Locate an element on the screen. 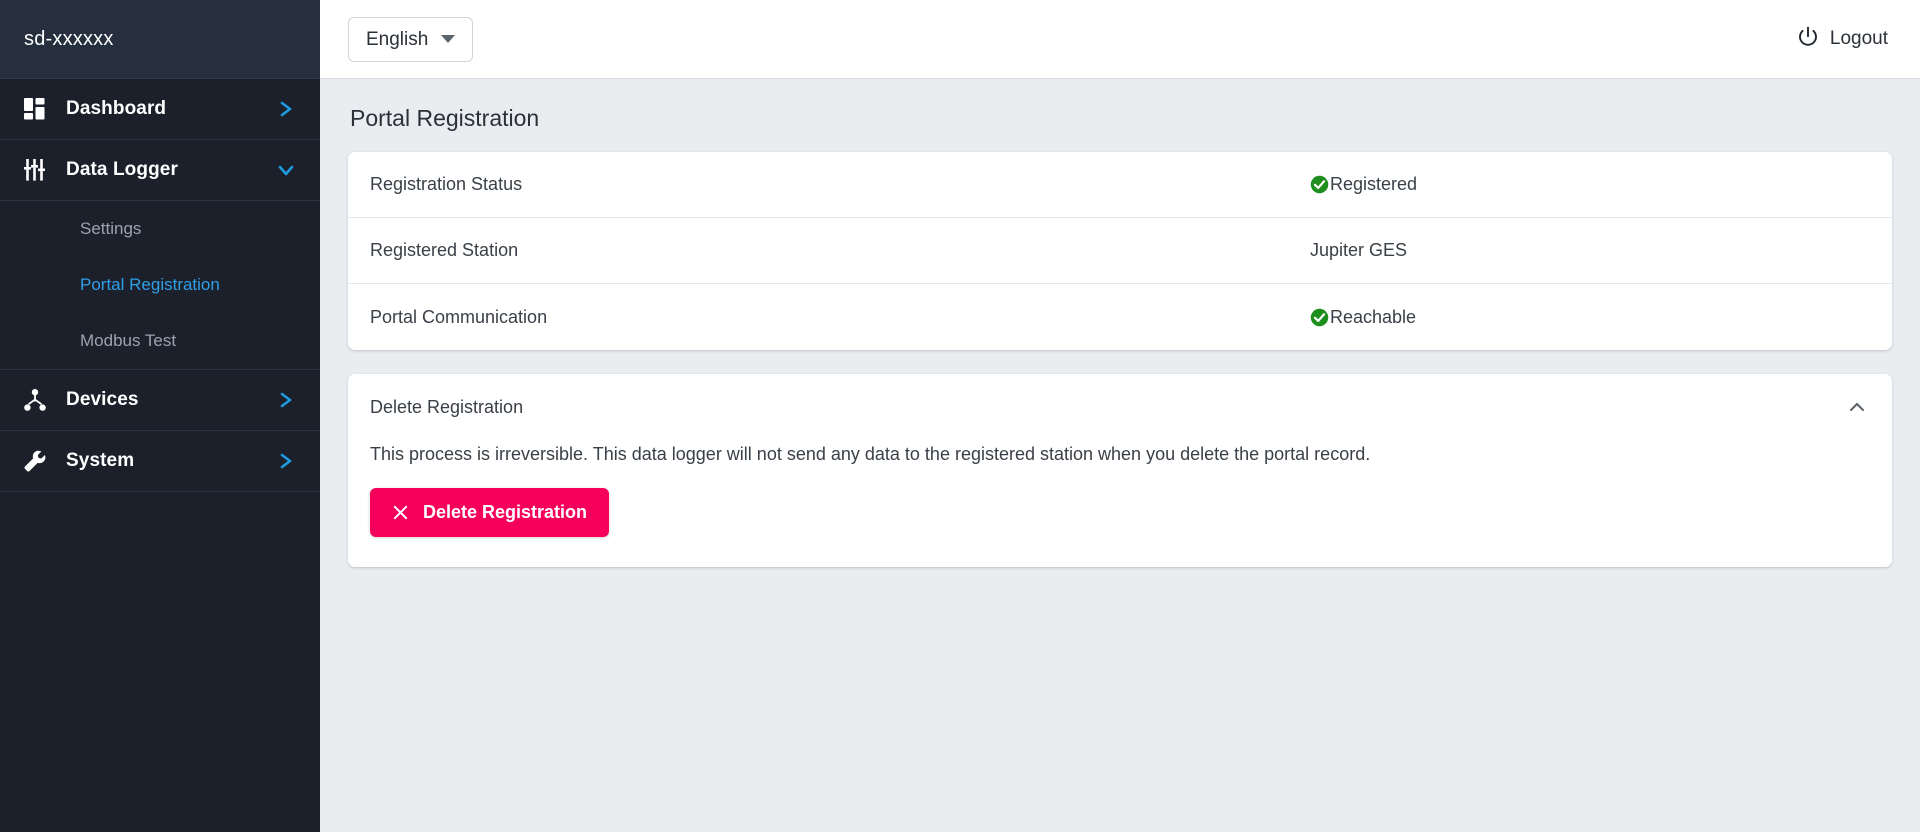  wrench-icon is located at coordinates (35, 461).